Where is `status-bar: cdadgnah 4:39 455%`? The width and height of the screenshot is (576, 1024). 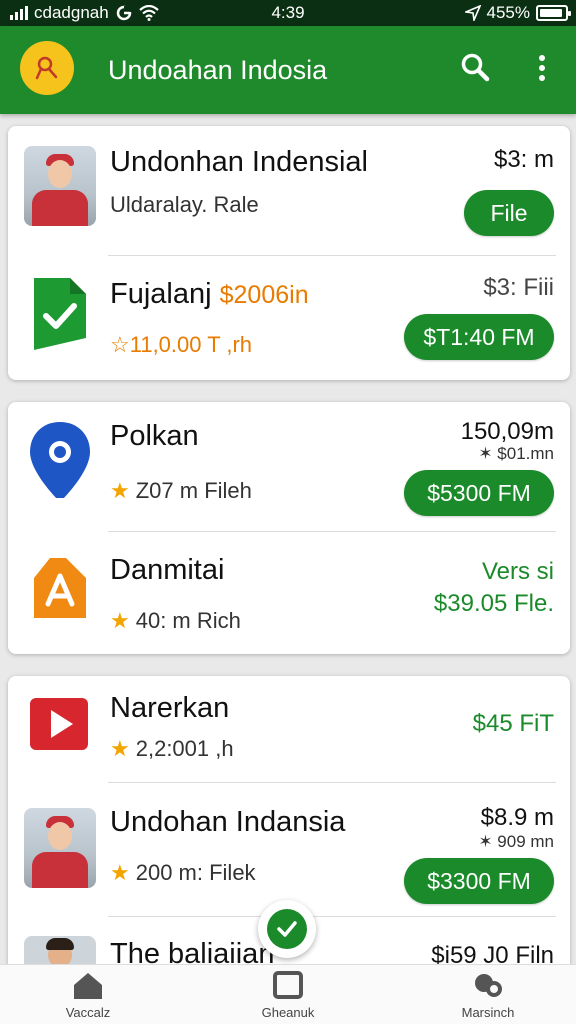 status-bar: cdadgnah 4:39 455% is located at coordinates (288, 13).